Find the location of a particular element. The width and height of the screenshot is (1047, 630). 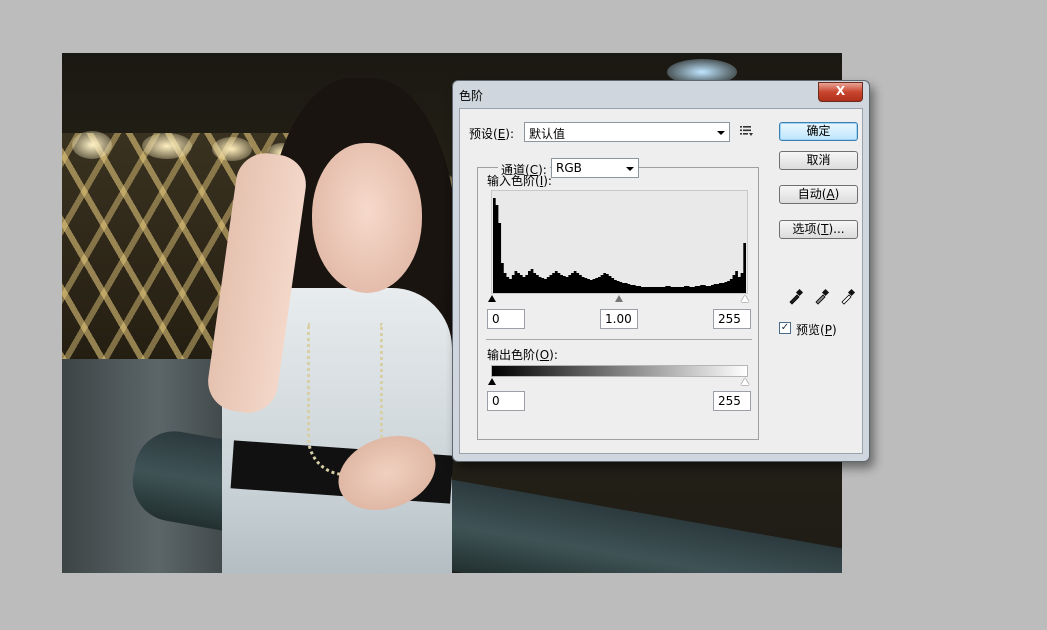

input-levels-label-prefix: 输入色阶( is located at coordinates (513, 181).